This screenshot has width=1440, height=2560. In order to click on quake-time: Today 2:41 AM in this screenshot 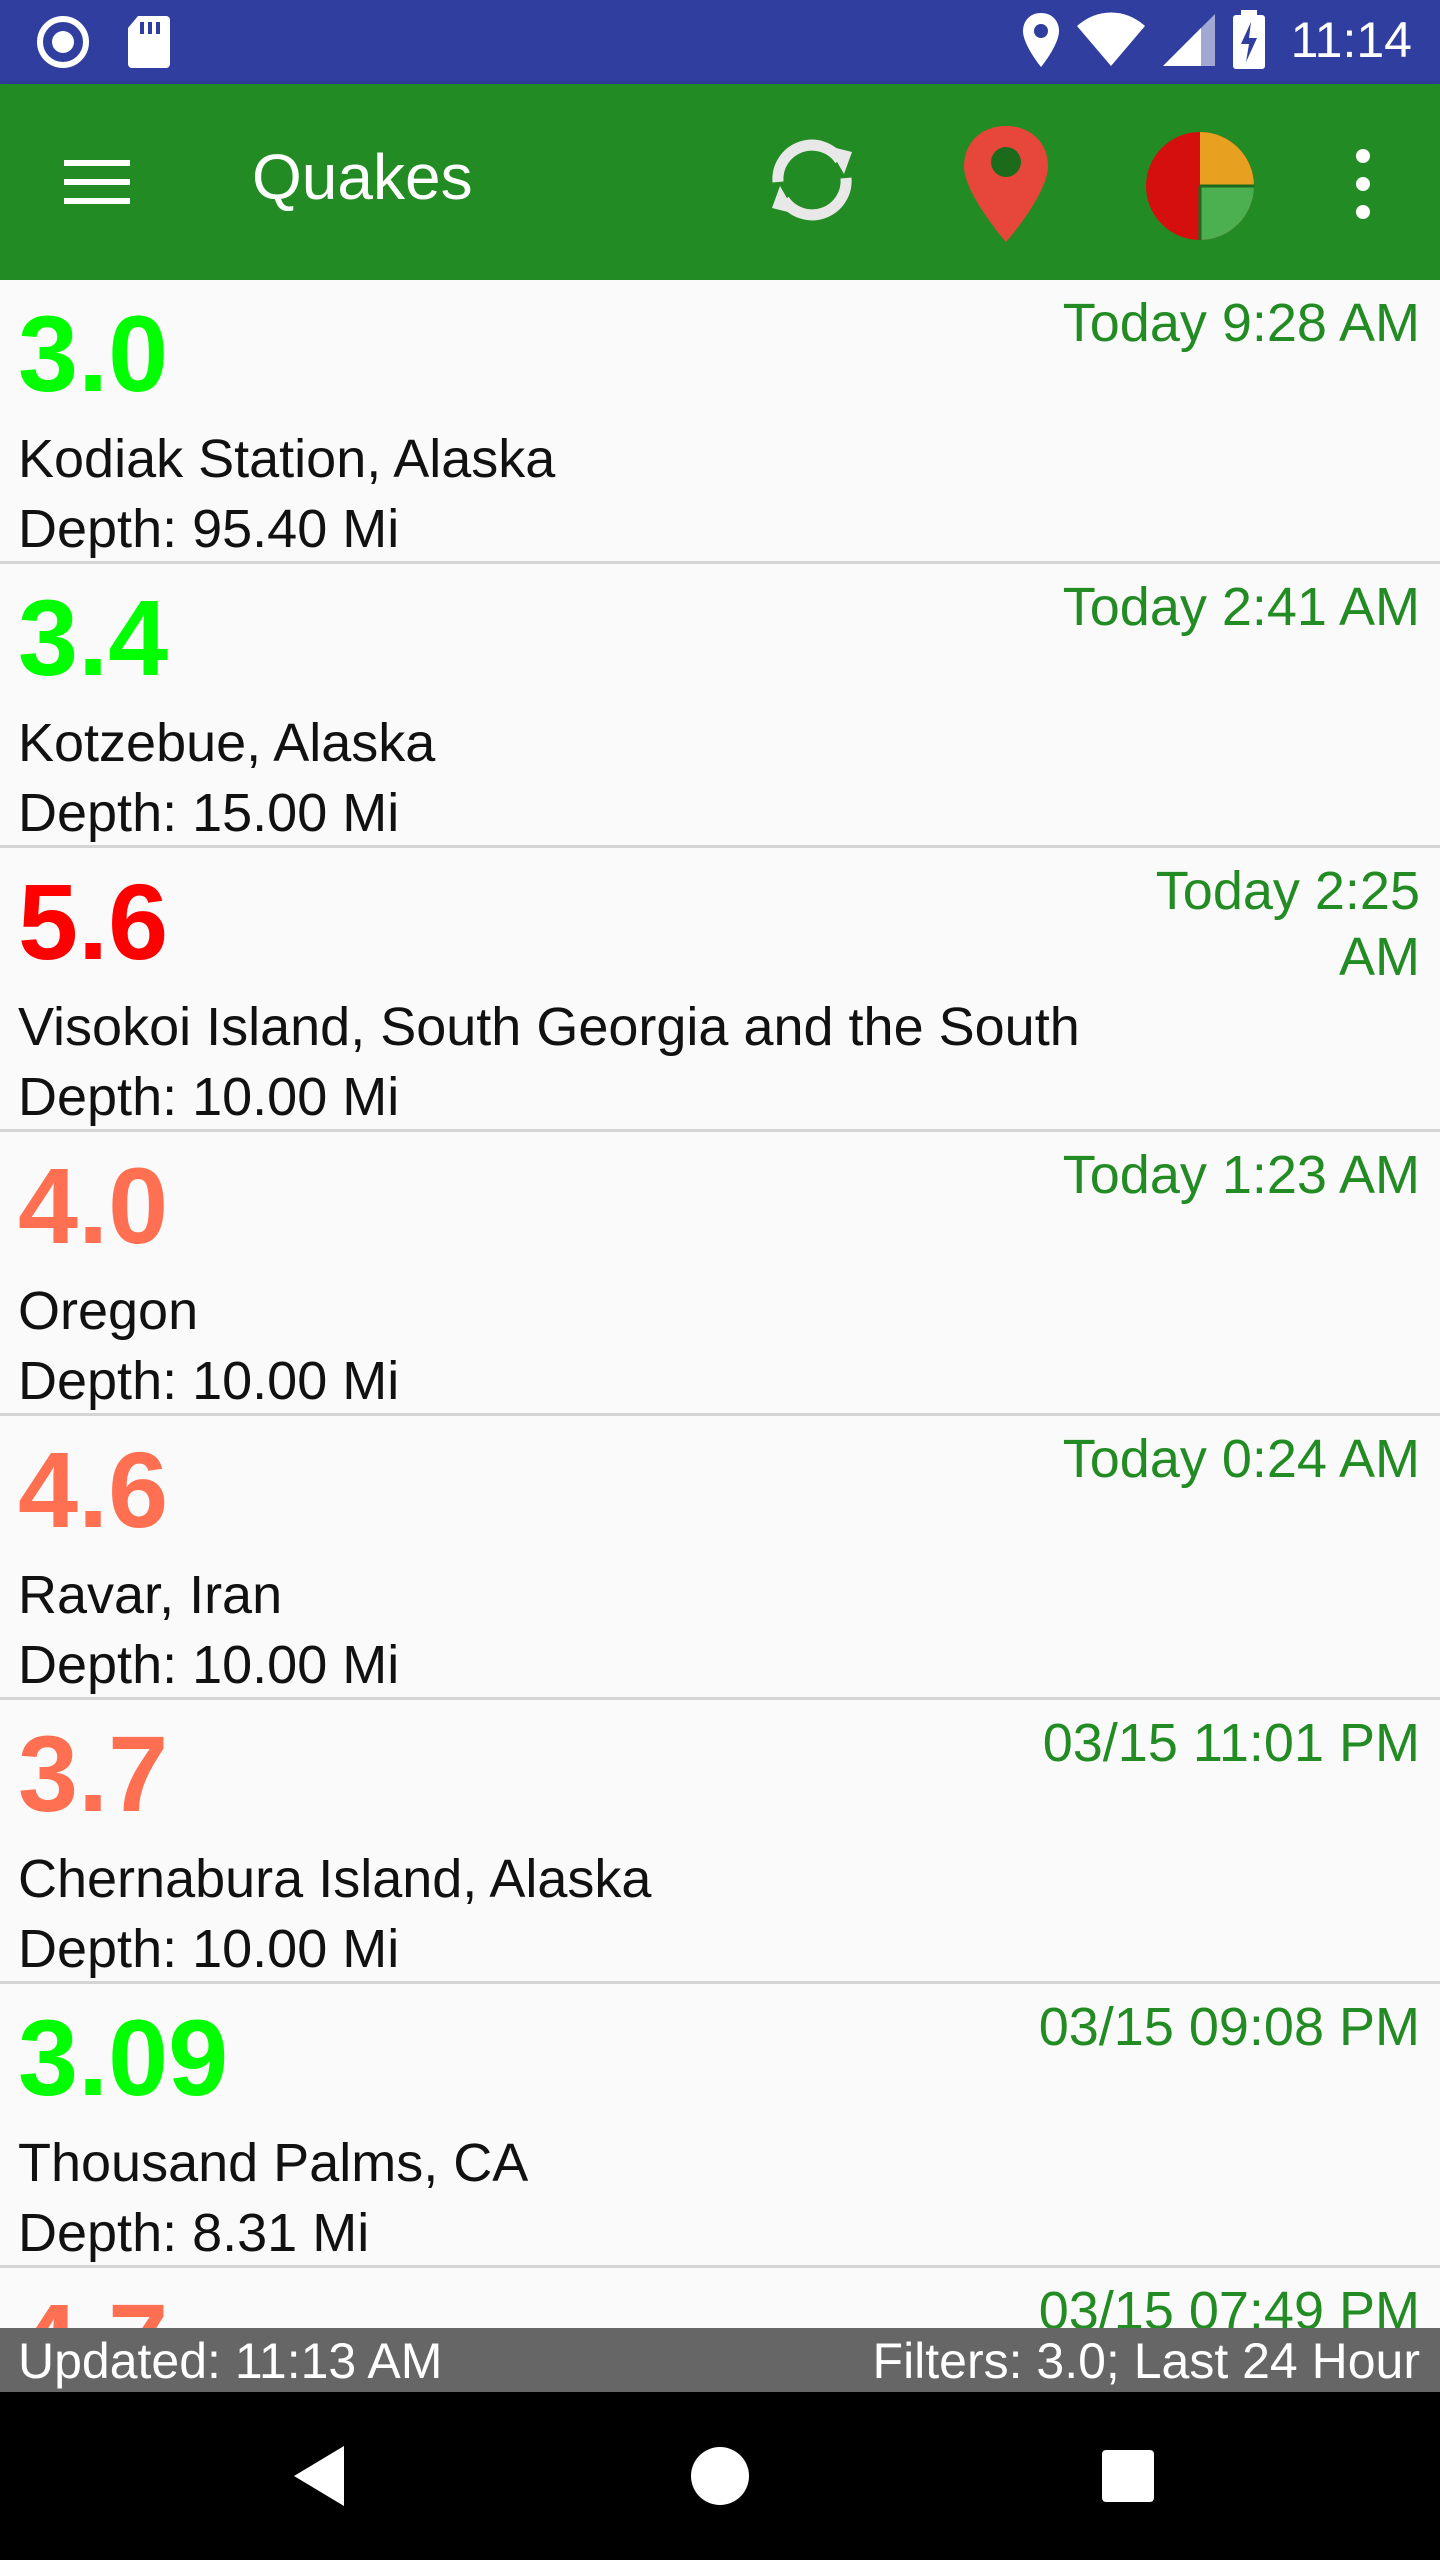, I will do `click(1241, 607)`.